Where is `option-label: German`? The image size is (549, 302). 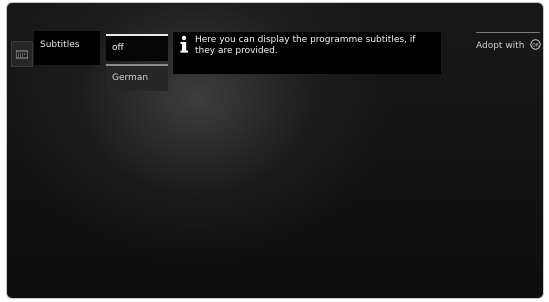 option-label: German is located at coordinates (130, 78).